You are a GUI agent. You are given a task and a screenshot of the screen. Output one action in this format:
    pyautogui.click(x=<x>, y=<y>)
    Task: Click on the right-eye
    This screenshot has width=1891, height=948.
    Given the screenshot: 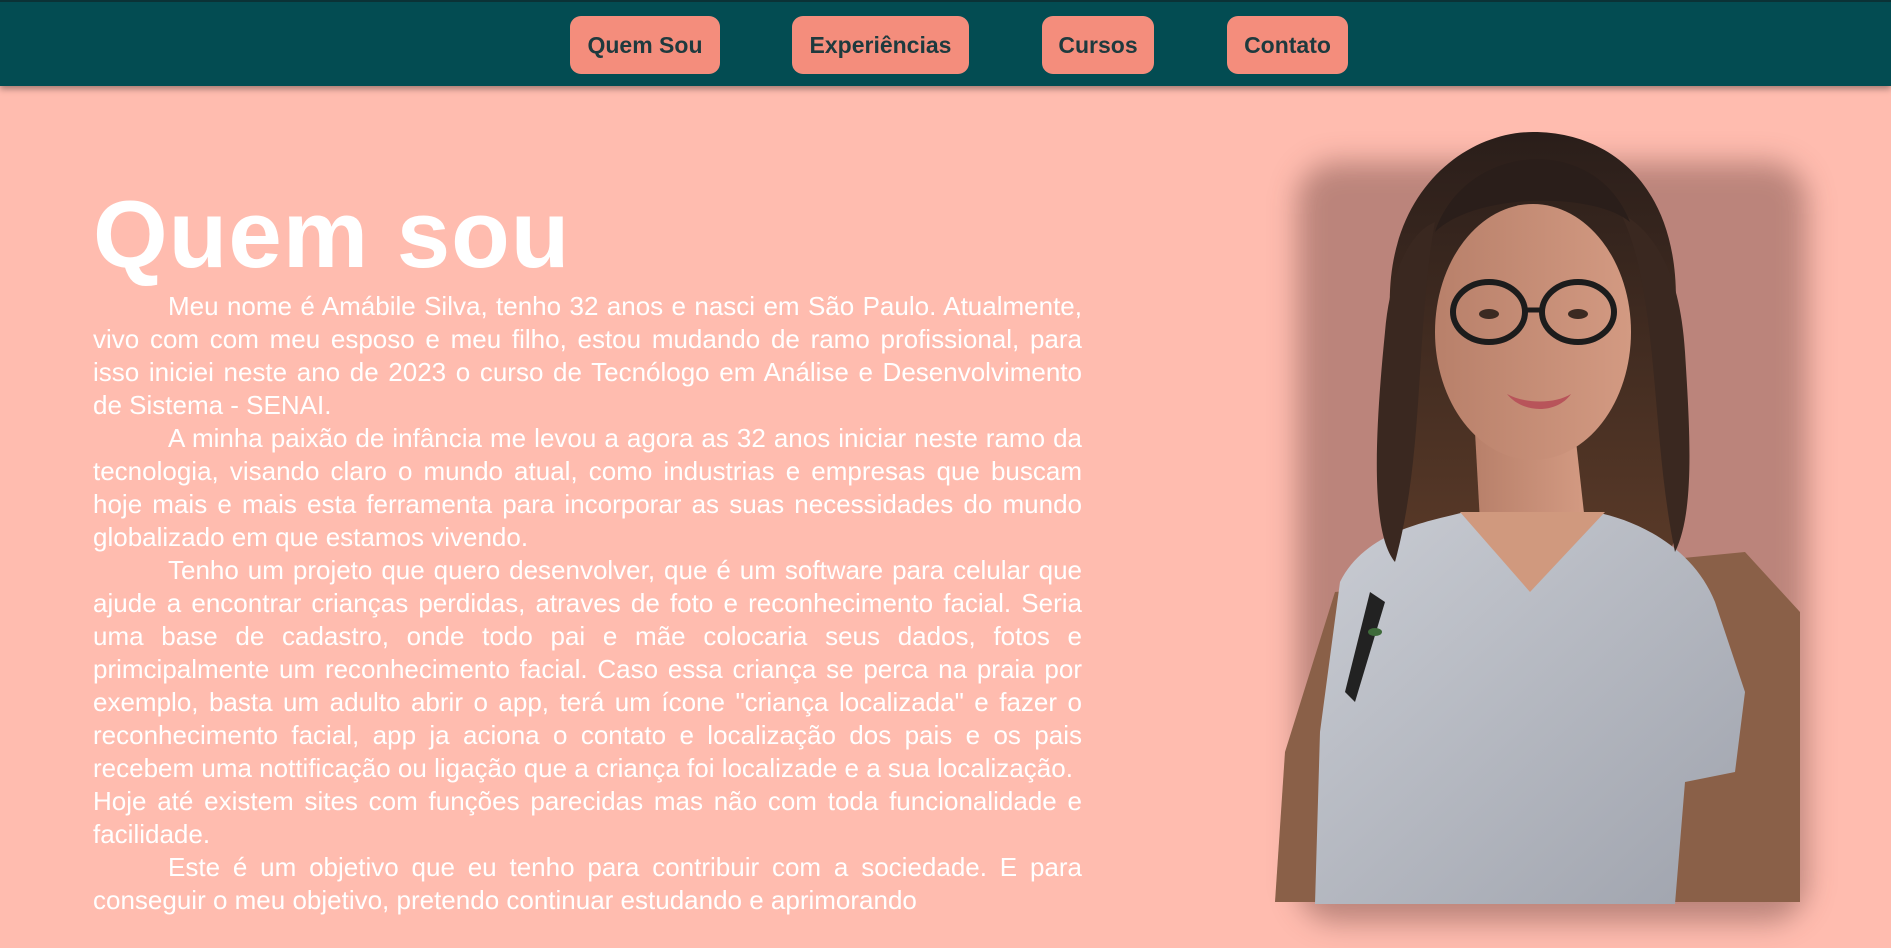 What is the action you would take?
    pyautogui.click(x=1578, y=314)
    